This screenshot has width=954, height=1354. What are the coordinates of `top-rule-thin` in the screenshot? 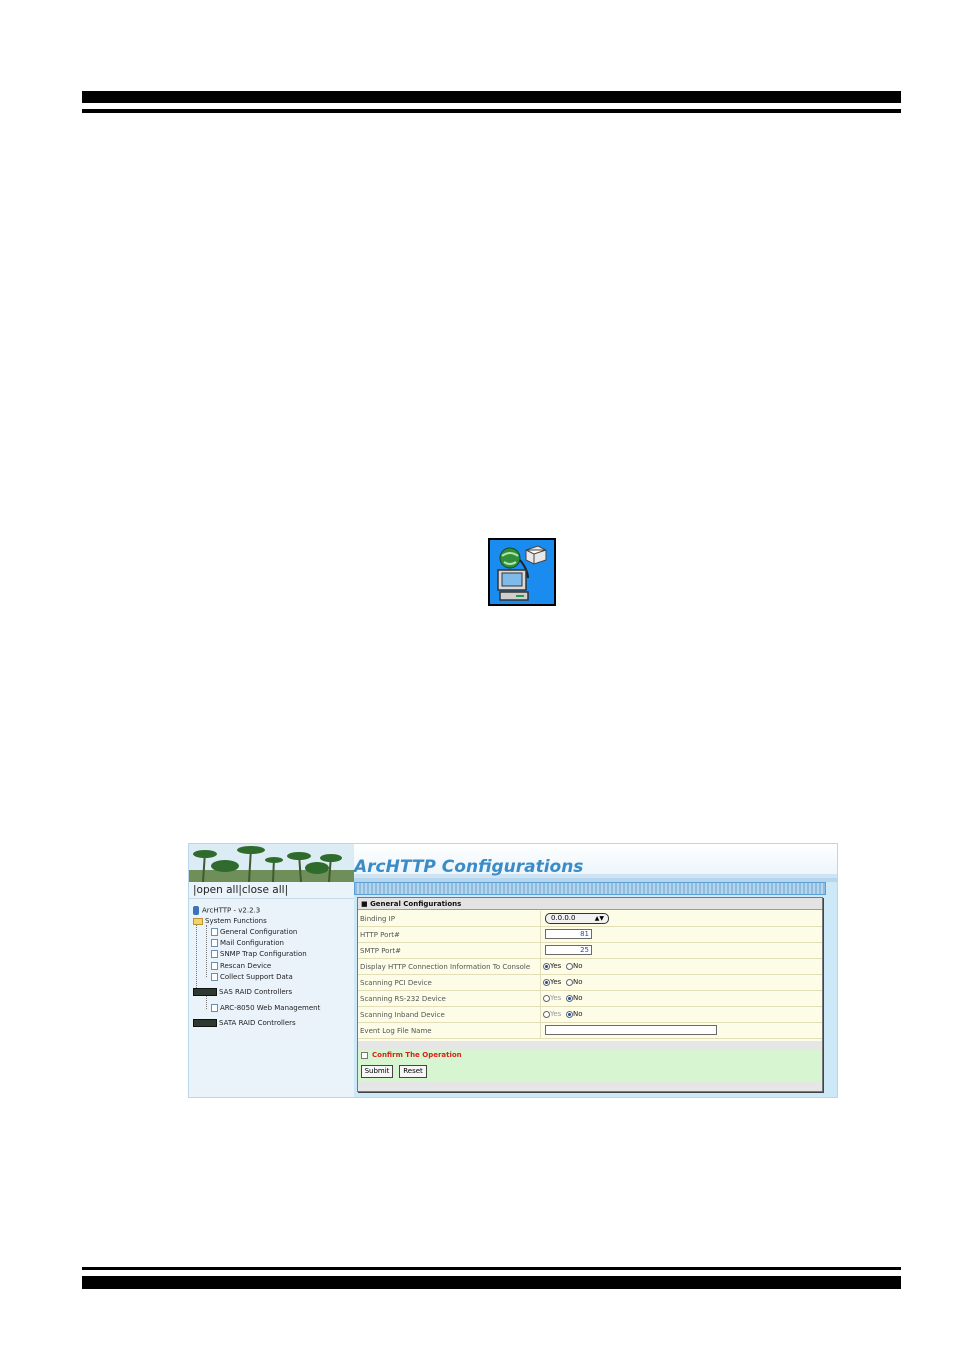 It's located at (491, 111).